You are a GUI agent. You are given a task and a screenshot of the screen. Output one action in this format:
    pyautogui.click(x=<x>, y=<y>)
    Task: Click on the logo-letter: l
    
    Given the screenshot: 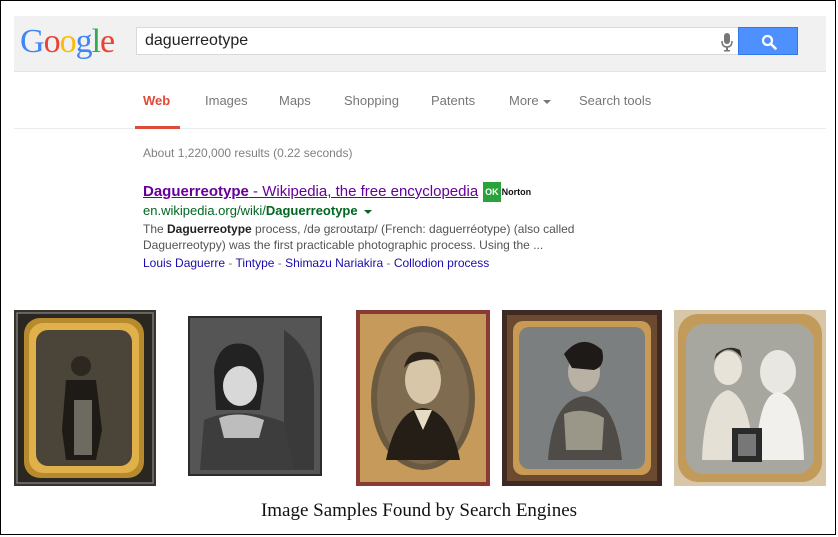 What is the action you would take?
    pyautogui.click(x=96, y=41)
    